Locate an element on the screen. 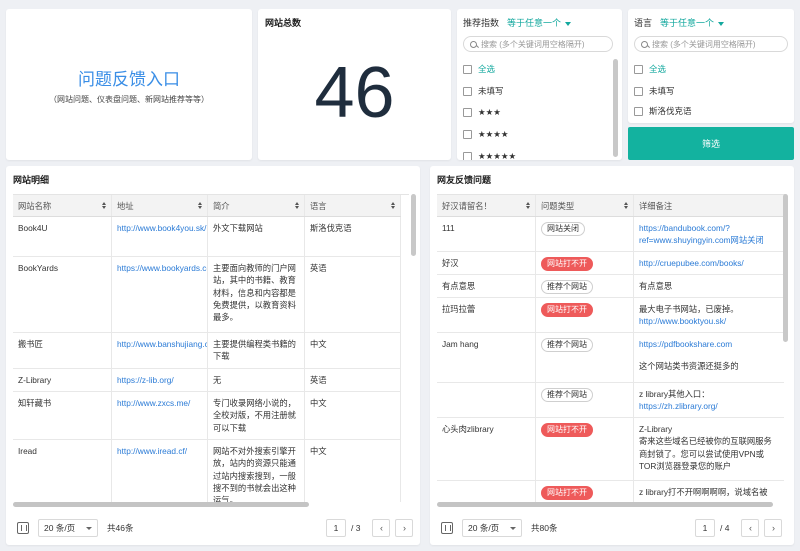  column-header-name: 网站名称 is located at coordinates (62, 205).